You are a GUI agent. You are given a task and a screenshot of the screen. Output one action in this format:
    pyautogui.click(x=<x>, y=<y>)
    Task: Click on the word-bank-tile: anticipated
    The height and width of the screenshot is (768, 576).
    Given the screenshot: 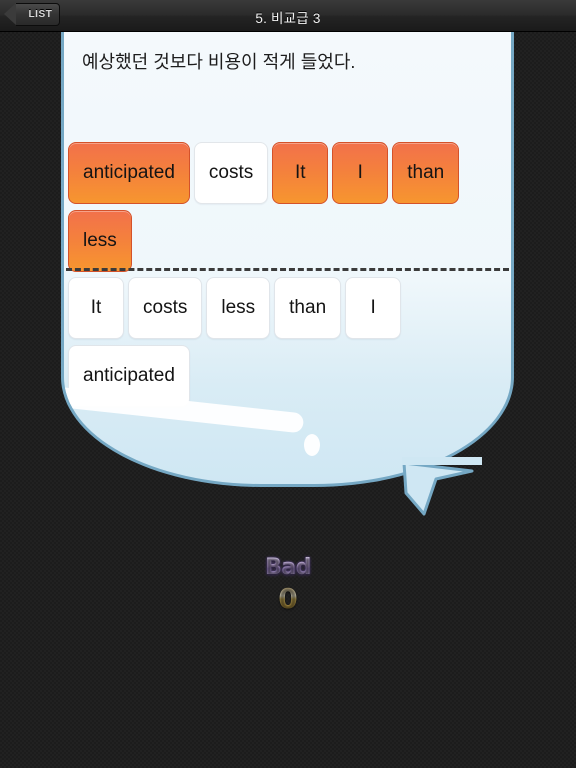 What is the action you would take?
    pyautogui.click(x=129, y=173)
    